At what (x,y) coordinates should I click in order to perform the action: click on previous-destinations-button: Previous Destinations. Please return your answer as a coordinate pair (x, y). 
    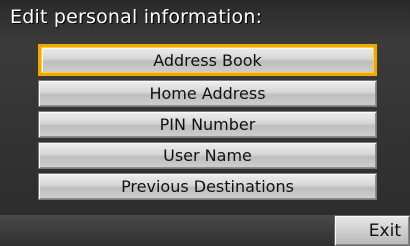
    Looking at the image, I should click on (207, 186).